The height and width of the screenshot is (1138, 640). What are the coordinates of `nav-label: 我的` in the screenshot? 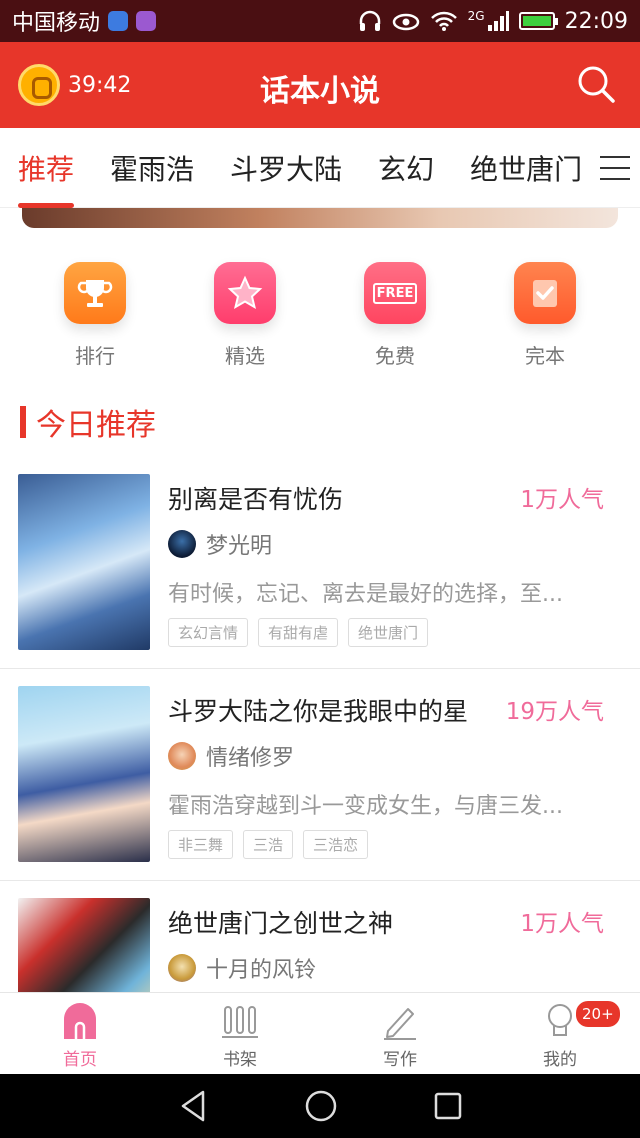 It's located at (560, 1060).